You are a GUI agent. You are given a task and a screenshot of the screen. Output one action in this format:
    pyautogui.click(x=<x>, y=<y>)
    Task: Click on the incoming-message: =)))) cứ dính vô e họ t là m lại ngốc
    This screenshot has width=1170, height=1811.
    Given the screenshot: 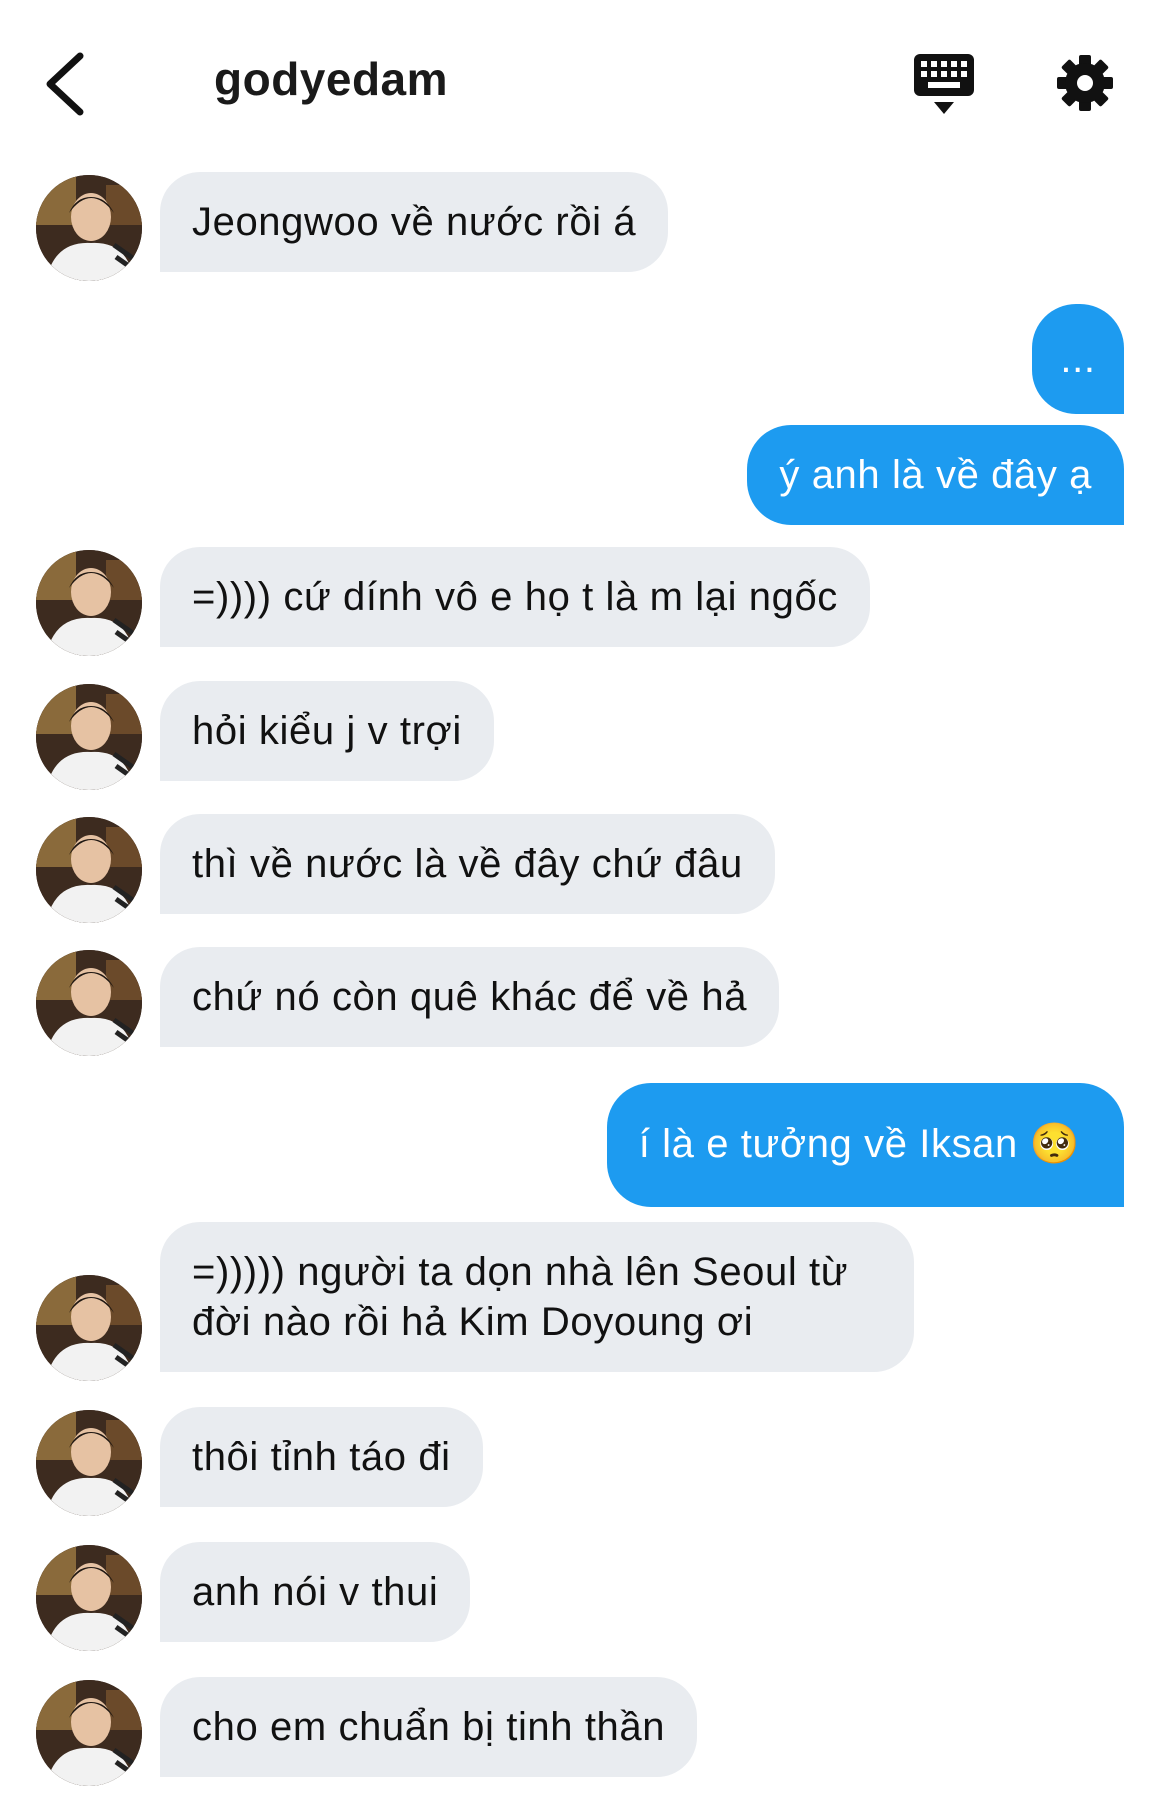 What is the action you would take?
    pyautogui.click(x=515, y=597)
    